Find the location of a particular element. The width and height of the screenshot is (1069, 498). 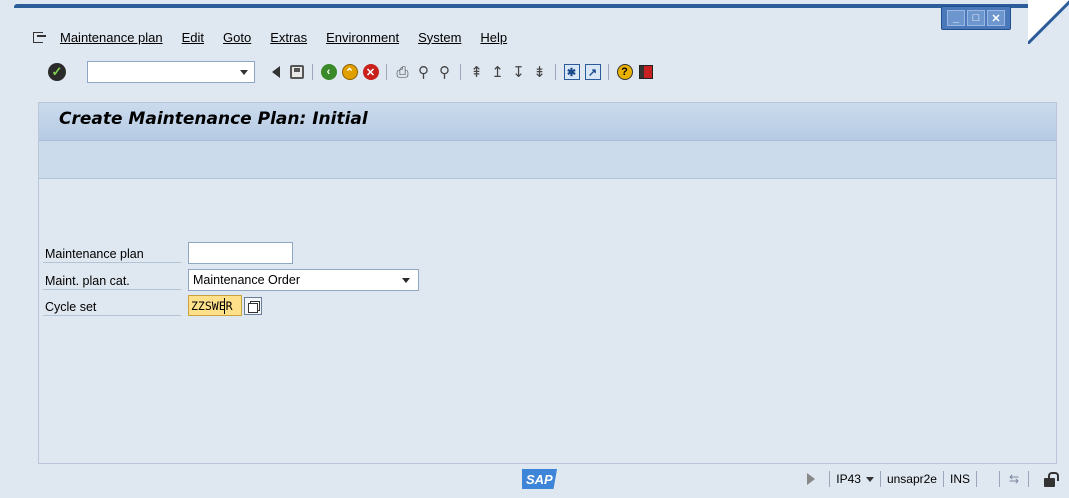

page-title: Create Maintenance Plan: Initial is located at coordinates (213, 119).